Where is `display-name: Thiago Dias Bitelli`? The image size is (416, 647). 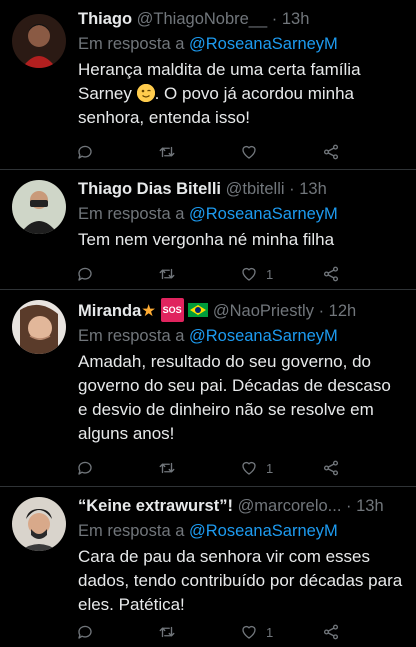
display-name: Thiago Dias Bitelli is located at coordinates (149, 189).